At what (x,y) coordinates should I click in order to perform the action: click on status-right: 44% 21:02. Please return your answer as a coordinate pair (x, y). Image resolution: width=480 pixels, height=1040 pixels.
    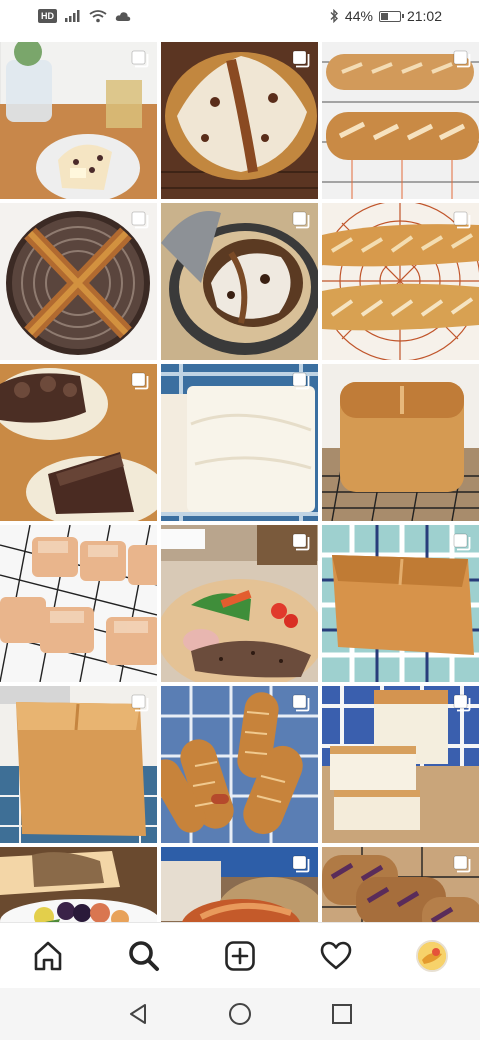
    Looking at the image, I should click on (385, 16).